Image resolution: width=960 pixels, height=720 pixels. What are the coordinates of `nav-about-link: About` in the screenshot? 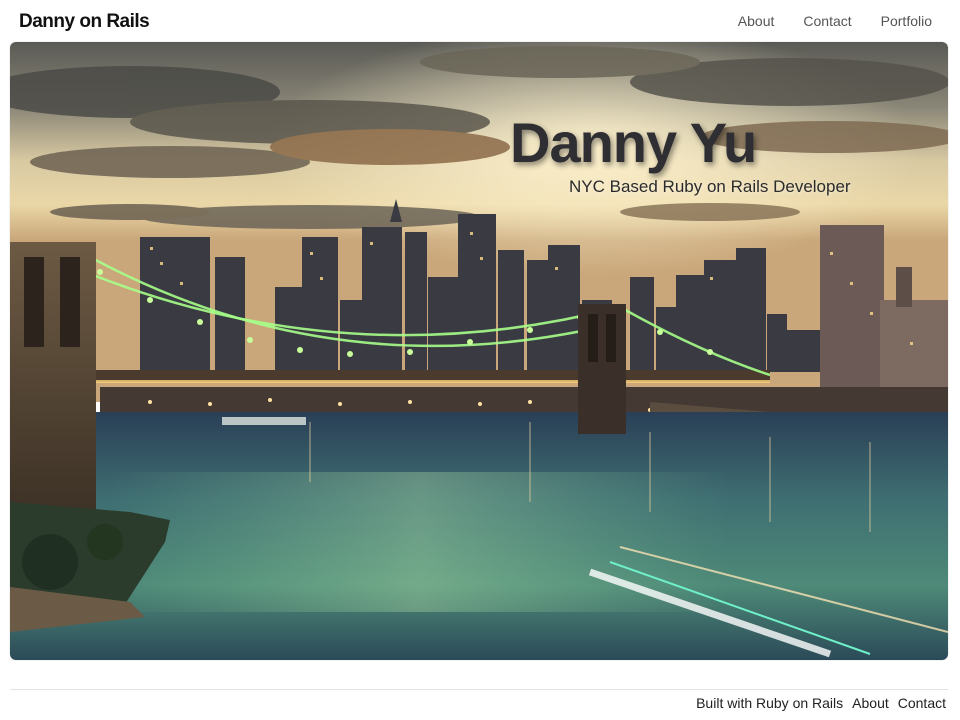 It's located at (756, 21).